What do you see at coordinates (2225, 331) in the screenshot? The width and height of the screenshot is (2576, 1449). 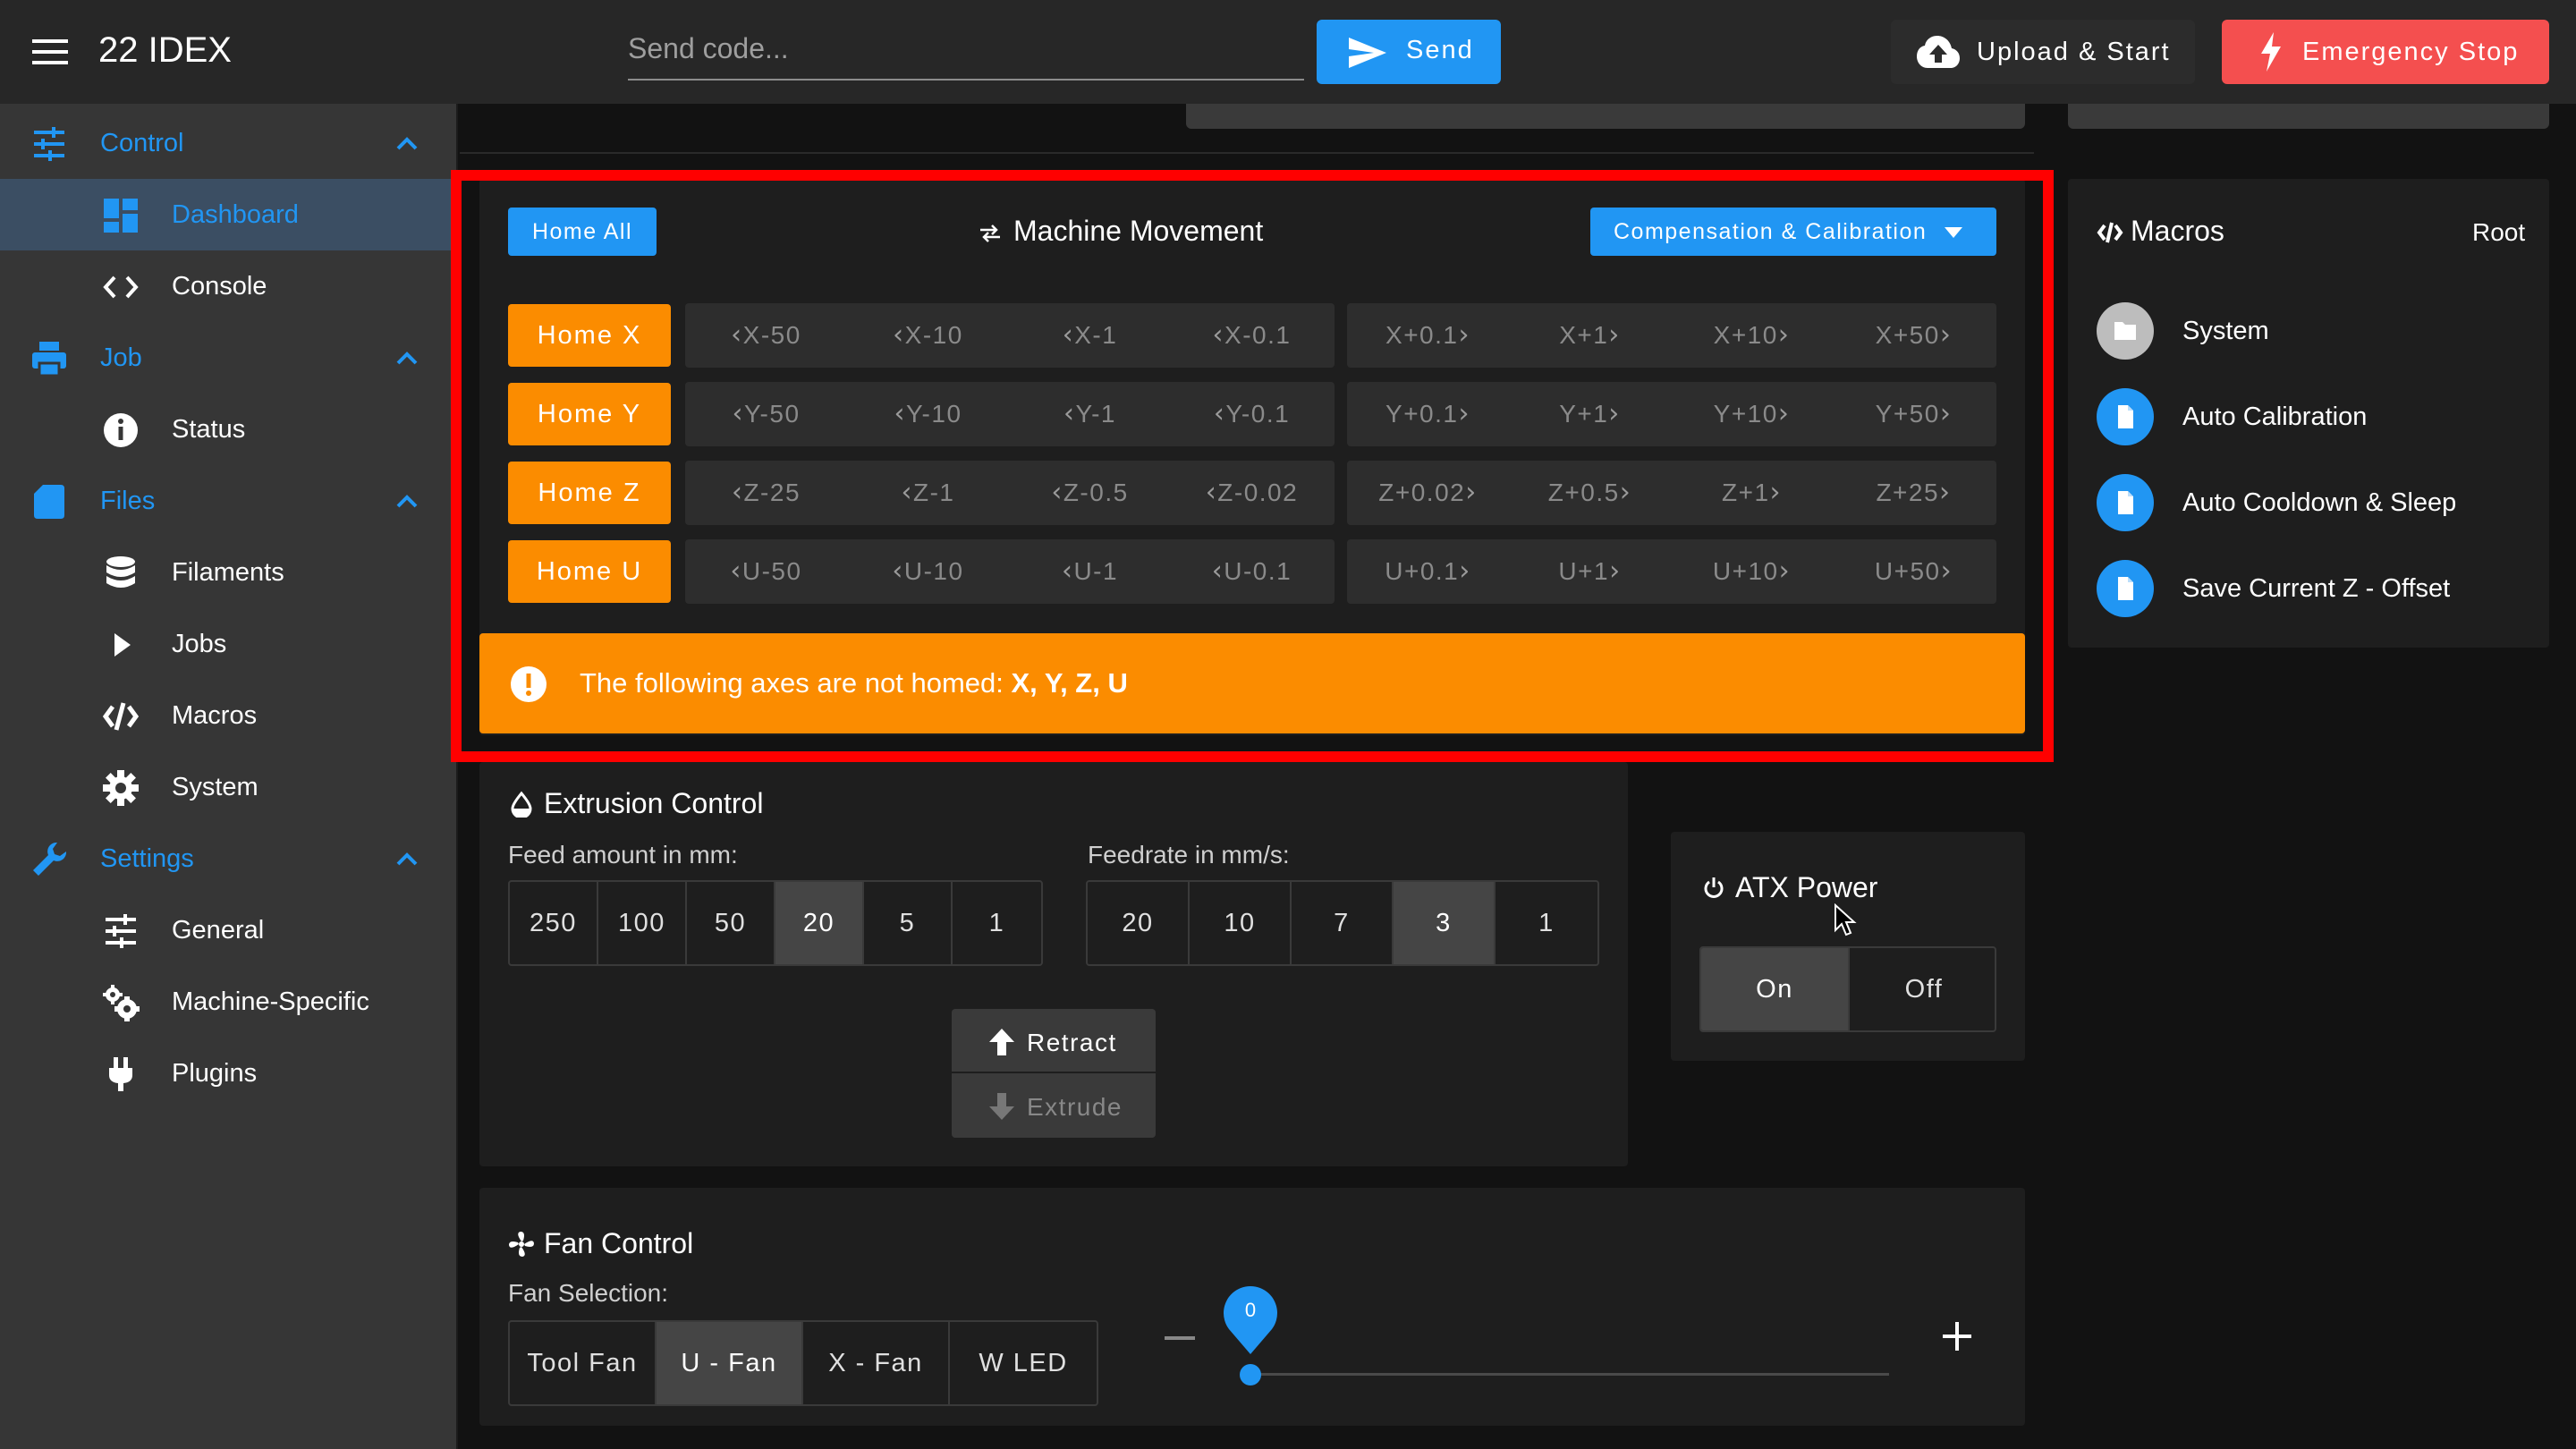 I see `macro-item-label: System` at bounding box center [2225, 331].